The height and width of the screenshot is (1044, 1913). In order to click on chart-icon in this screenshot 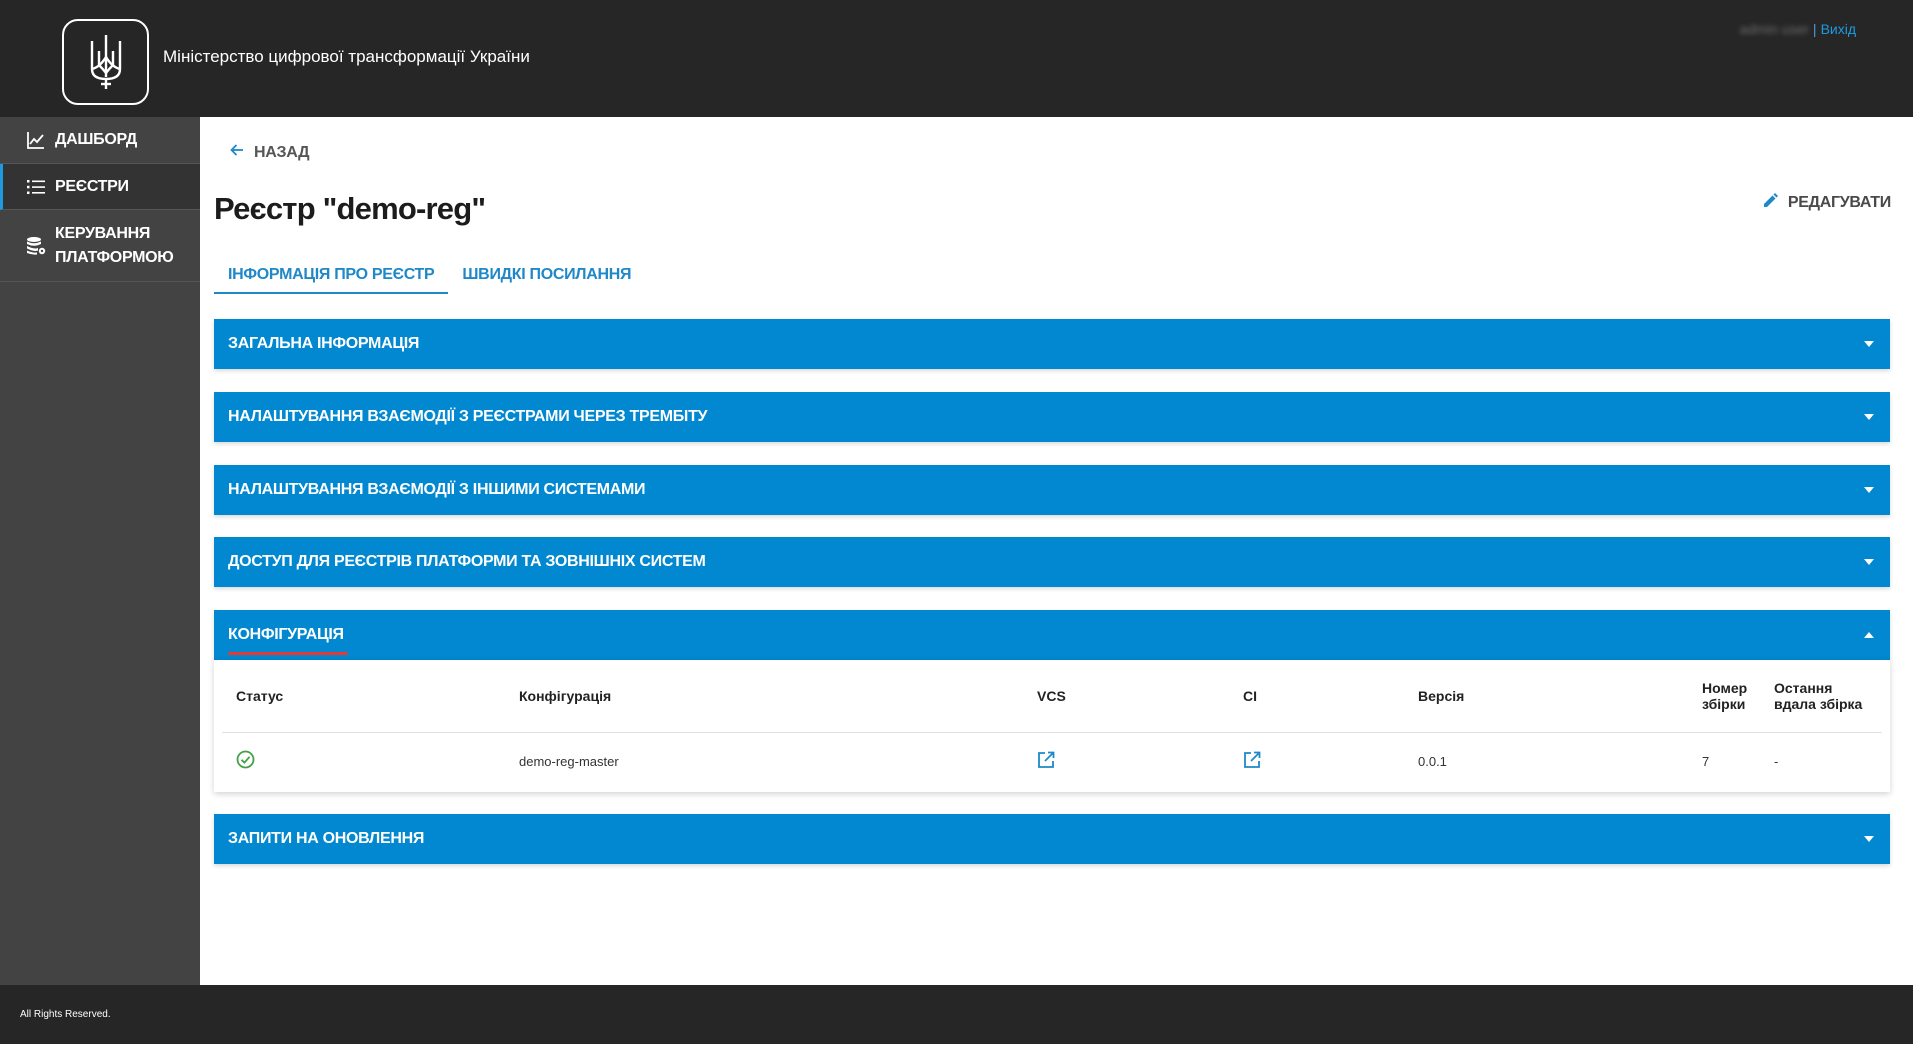, I will do `click(36, 140)`.